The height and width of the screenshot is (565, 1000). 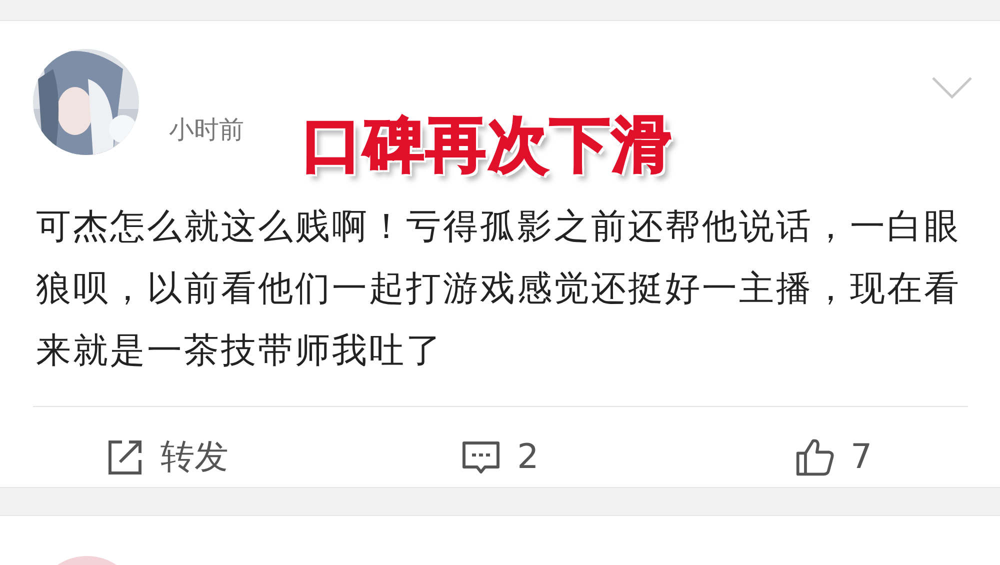 I want to click on like-button: 7, so click(x=833, y=457).